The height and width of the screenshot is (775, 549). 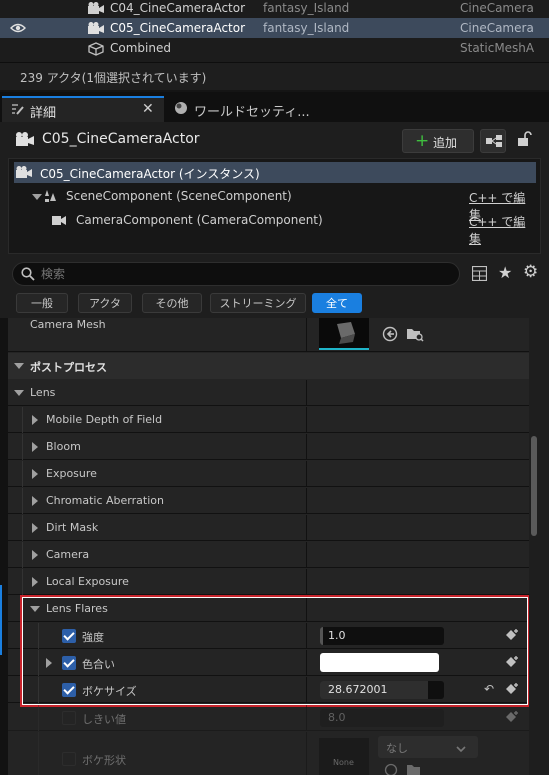 I want to click on edit-in-cpp-link: C++ で編集, so click(x=502, y=230).